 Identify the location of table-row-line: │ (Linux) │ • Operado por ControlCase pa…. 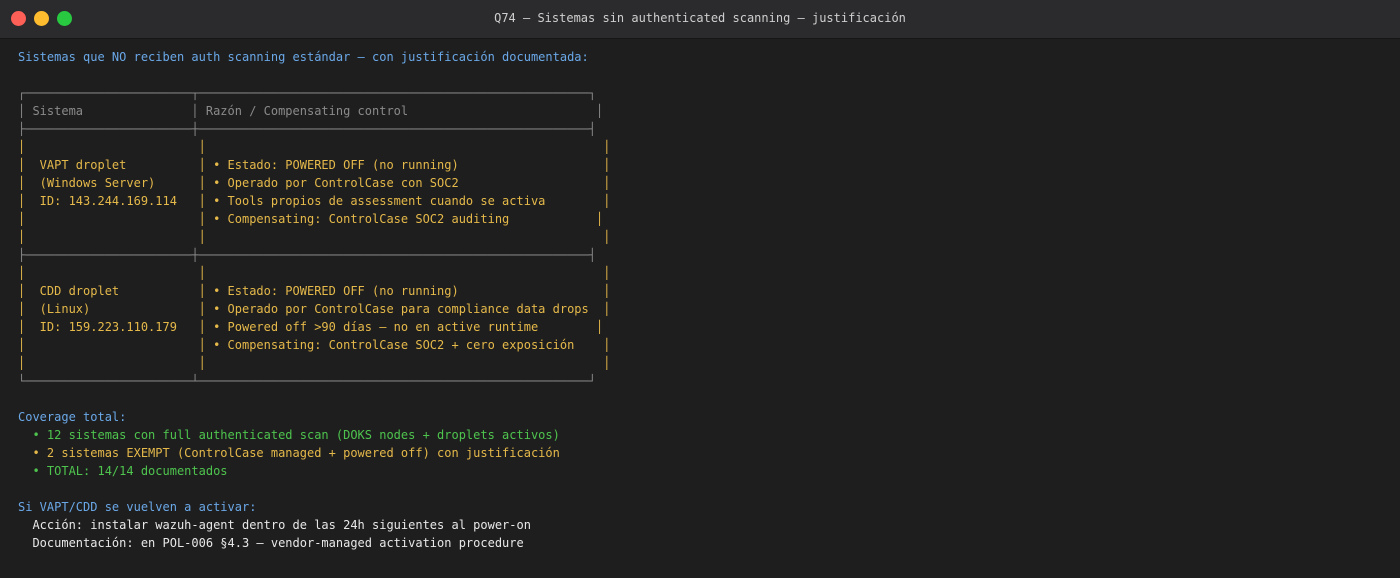
(314, 309).